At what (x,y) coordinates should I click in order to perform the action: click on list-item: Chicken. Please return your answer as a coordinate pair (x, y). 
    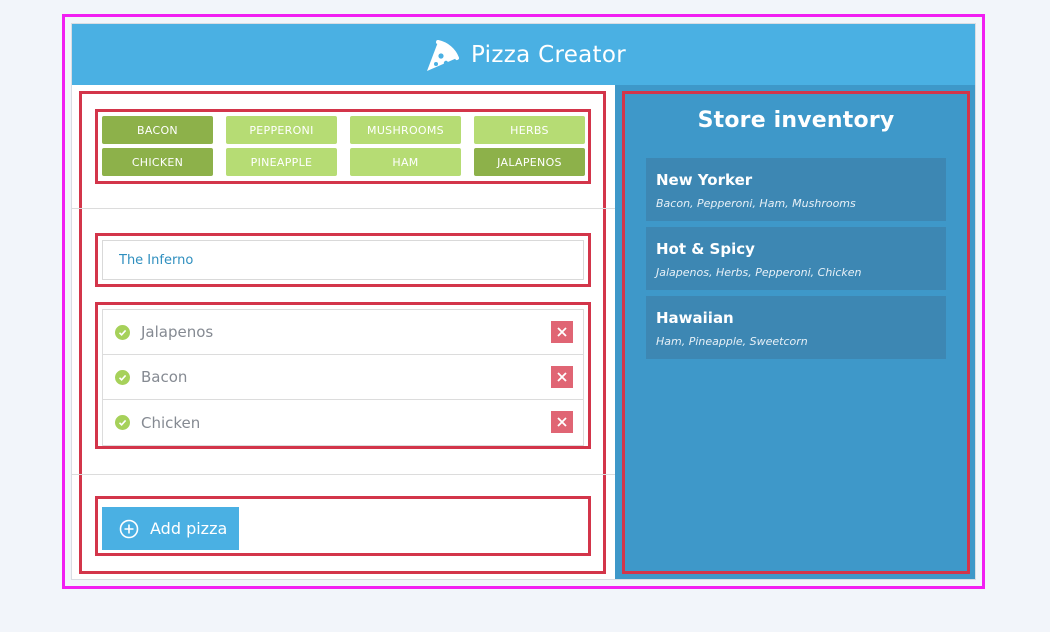
    Looking at the image, I should click on (343, 422).